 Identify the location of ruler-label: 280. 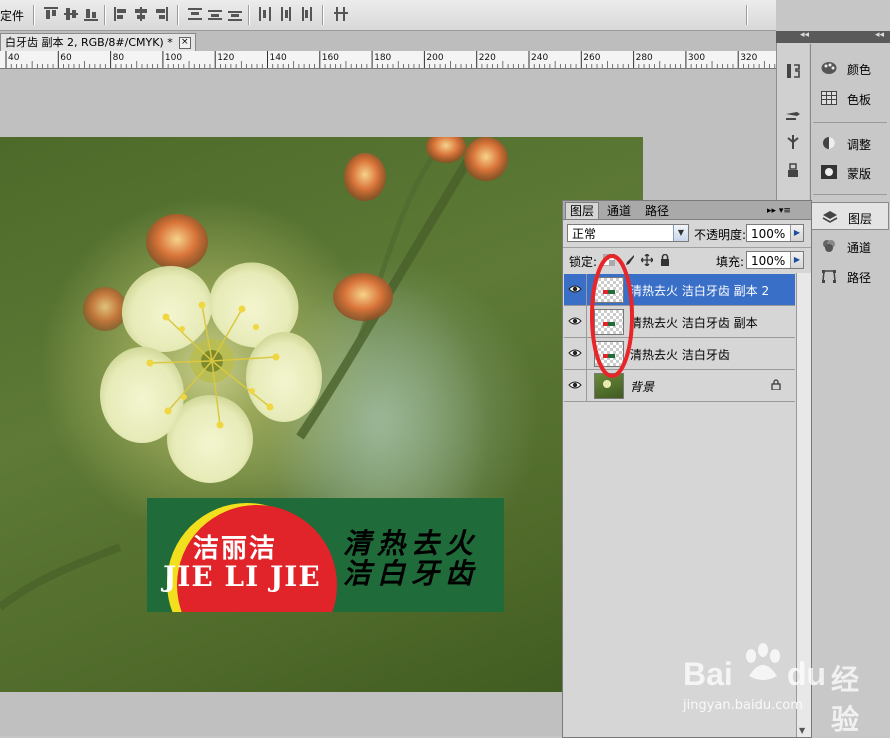
(644, 58).